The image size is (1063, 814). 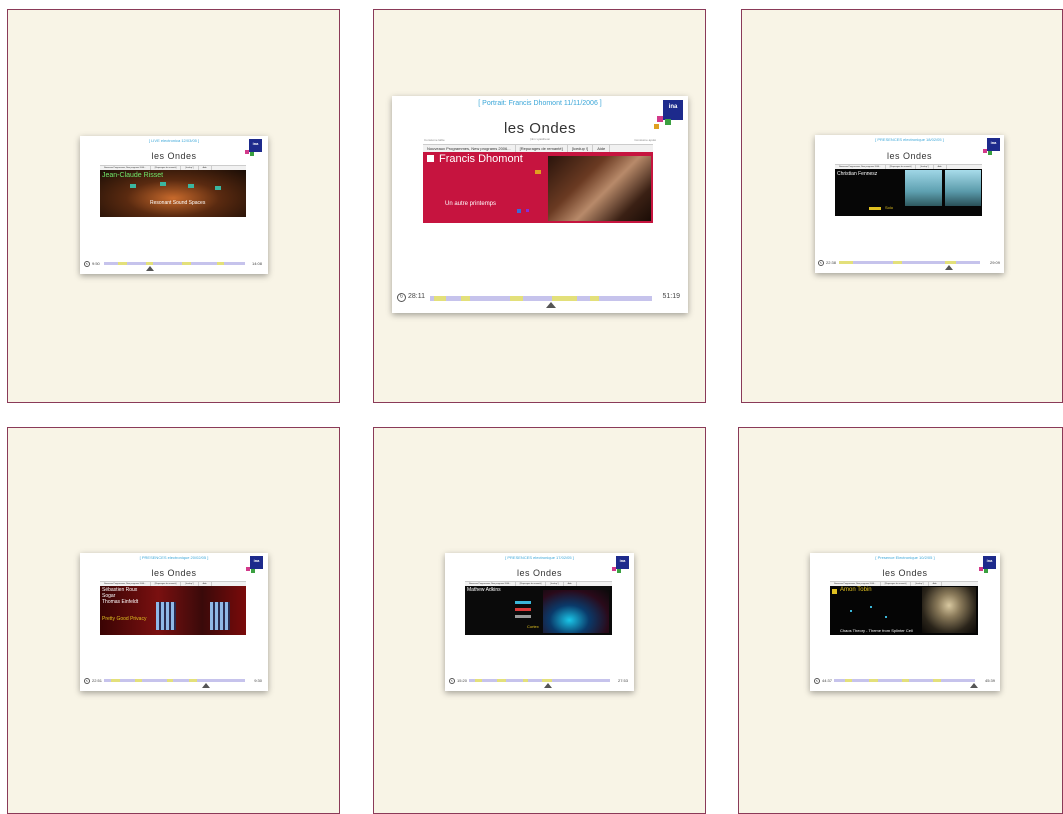 What do you see at coordinates (93, 681) in the screenshot?
I see `elapsed-time: ↻ 22:51` at bounding box center [93, 681].